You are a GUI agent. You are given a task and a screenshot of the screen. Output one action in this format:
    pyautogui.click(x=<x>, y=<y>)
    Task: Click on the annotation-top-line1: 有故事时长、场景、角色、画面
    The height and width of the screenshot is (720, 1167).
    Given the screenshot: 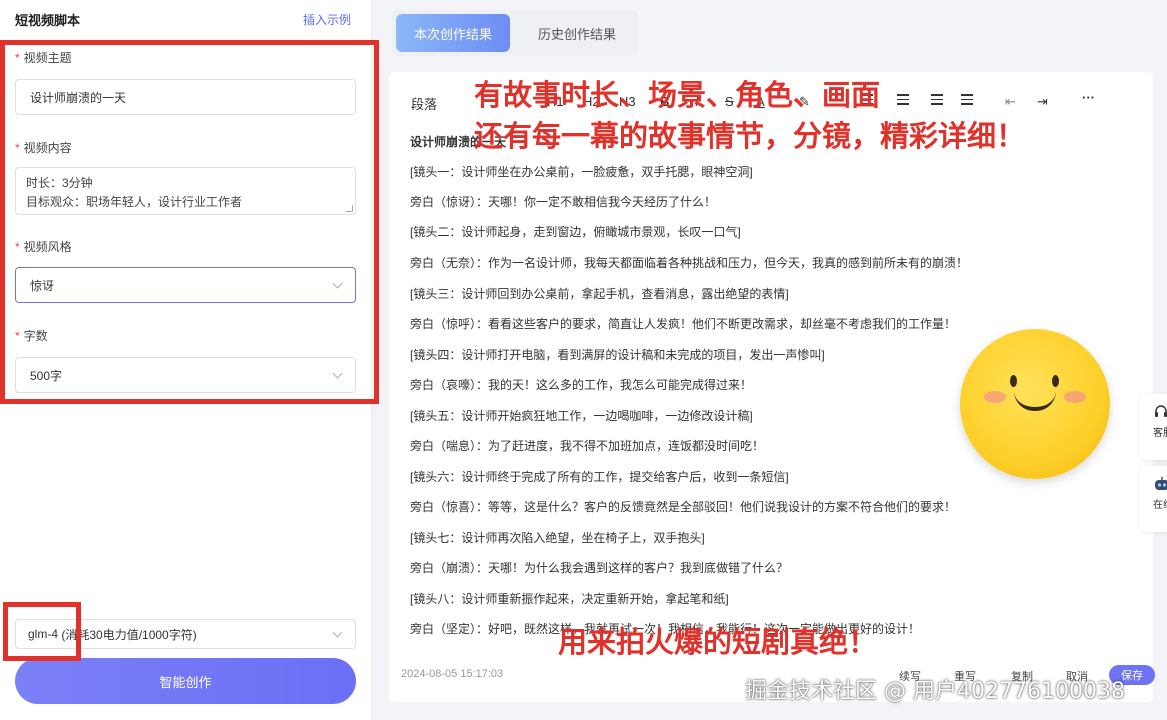 What is the action you would take?
    pyautogui.click(x=677, y=95)
    